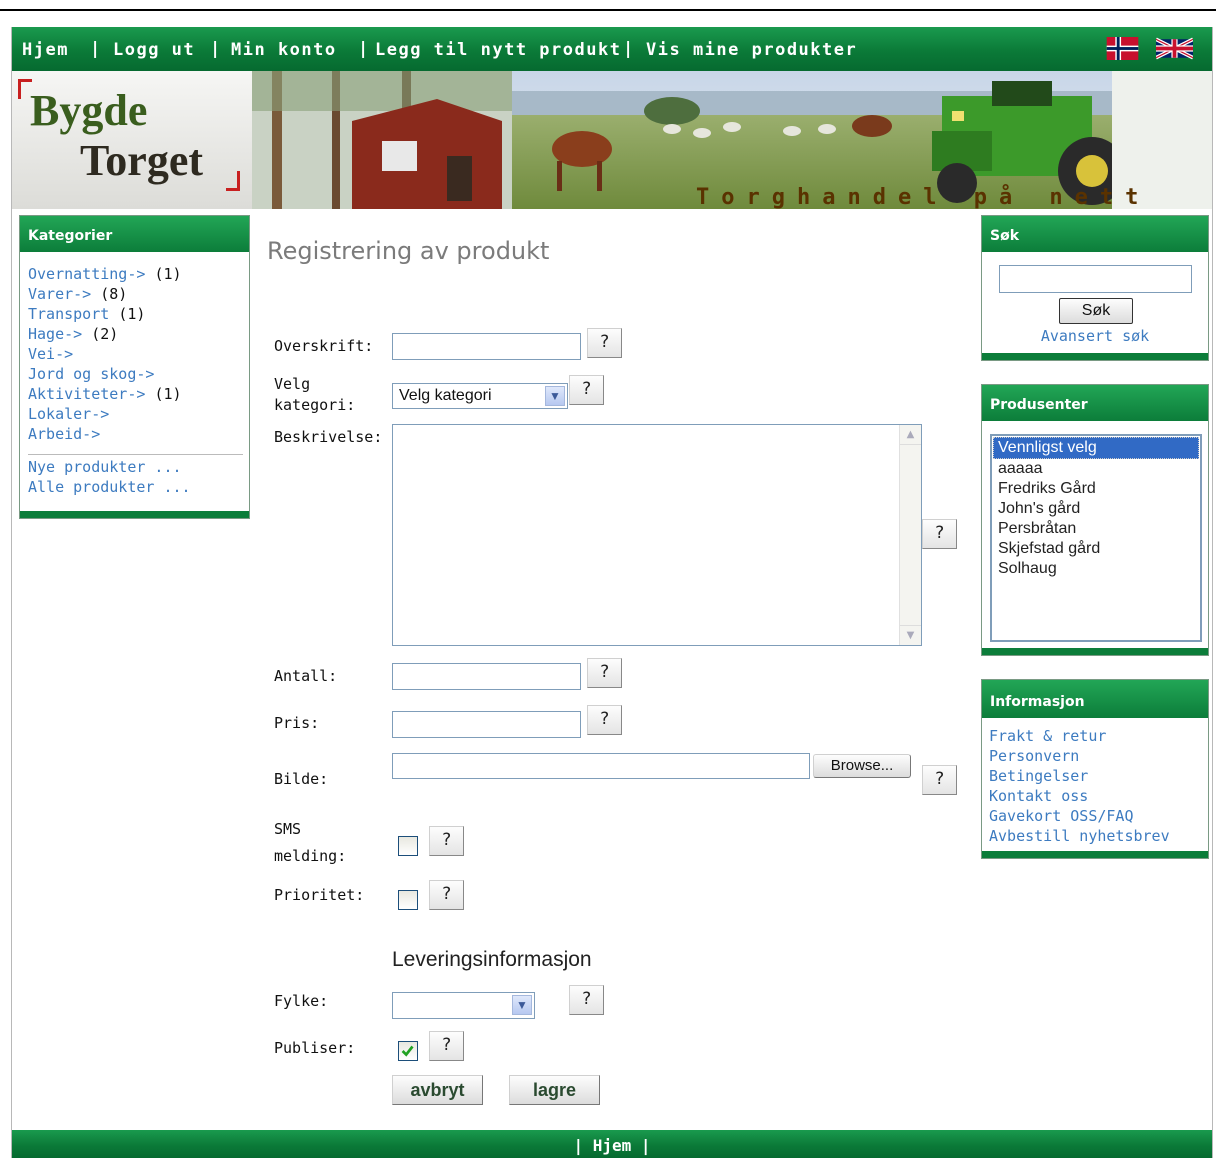 The image size is (1216, 1162). What do you see at coordinates (601, 766) in the screenshot?
I see `image-file-input` at bounding box center [601, 766].